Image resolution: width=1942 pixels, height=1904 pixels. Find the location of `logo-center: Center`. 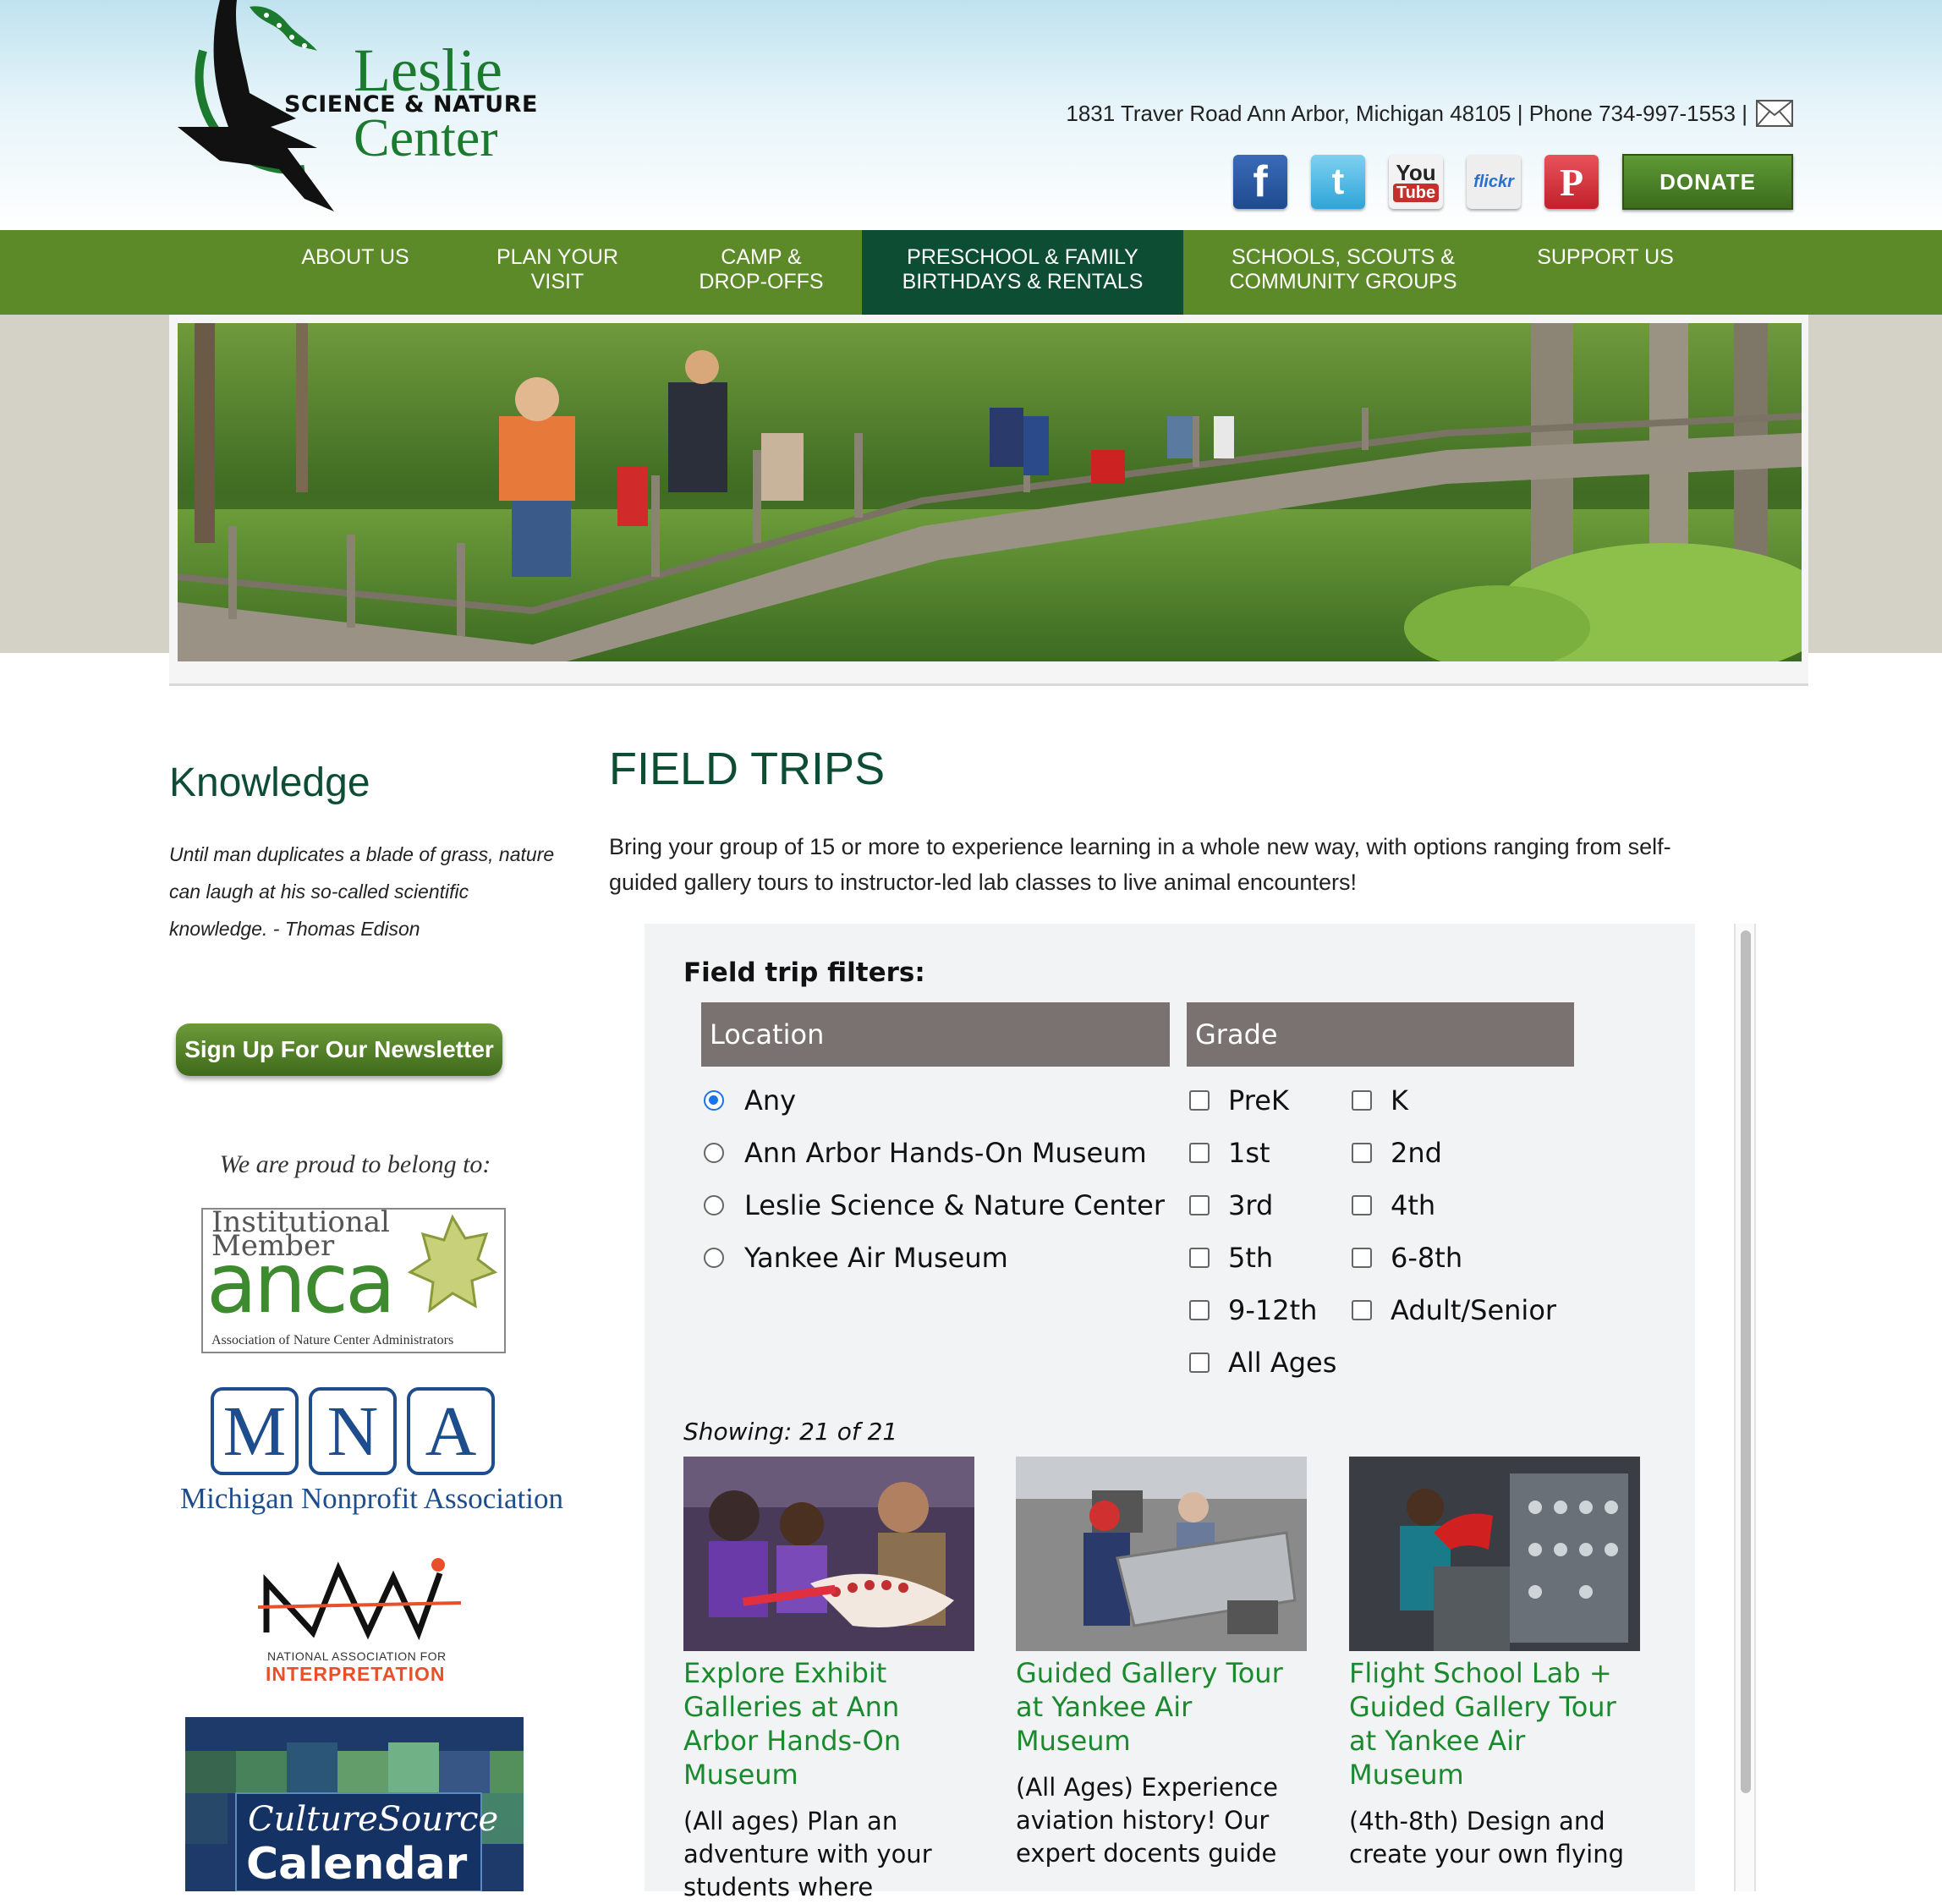

logo-center: Center is located at coordinates (426, 137).